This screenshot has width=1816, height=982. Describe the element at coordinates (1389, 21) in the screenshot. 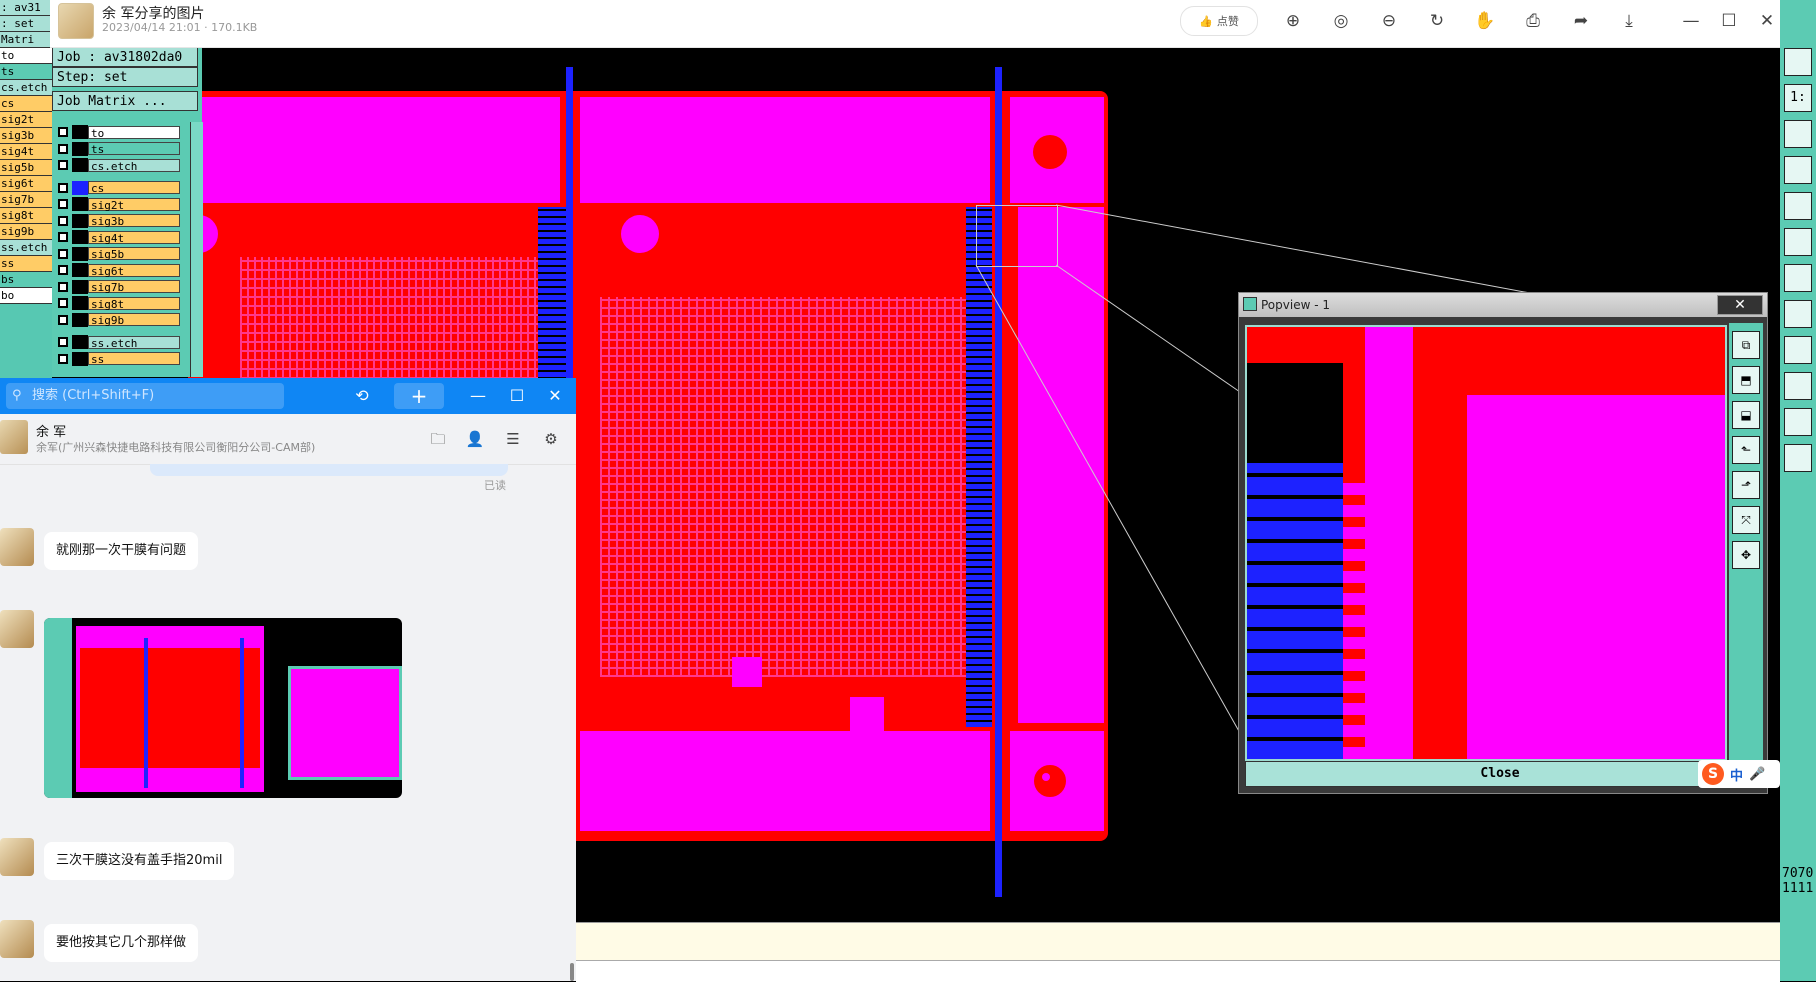

I see `zoom-out-icon: ⊖` at that location.